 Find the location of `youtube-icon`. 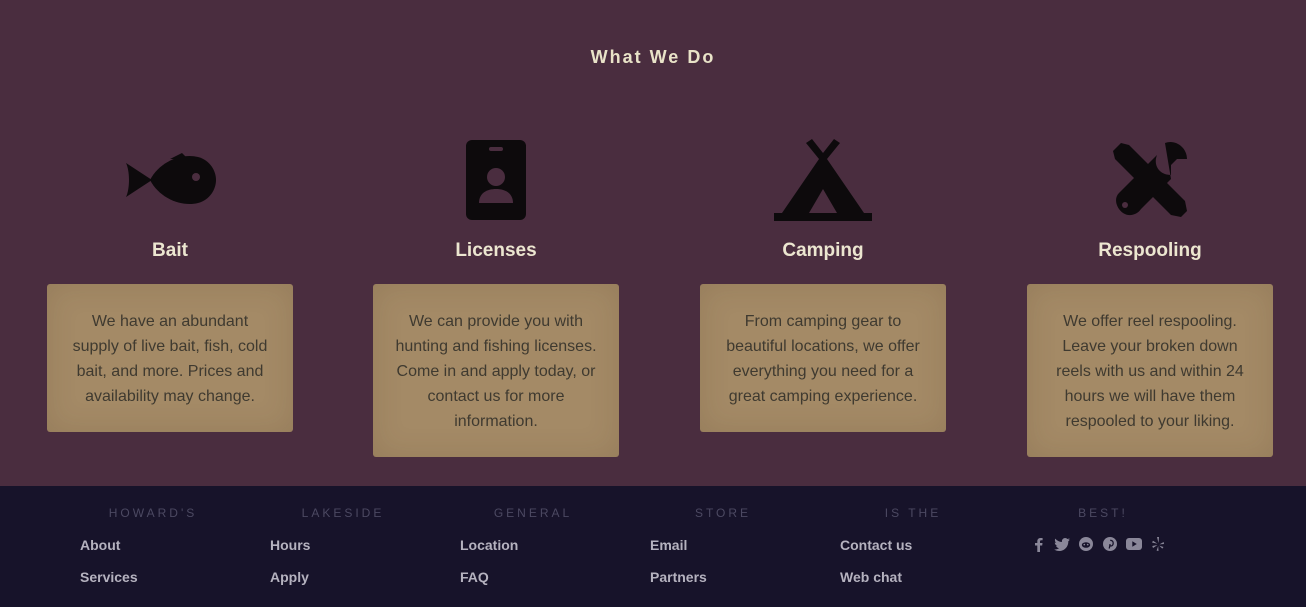

youtube-icon is located at coordinates (1134, 544).